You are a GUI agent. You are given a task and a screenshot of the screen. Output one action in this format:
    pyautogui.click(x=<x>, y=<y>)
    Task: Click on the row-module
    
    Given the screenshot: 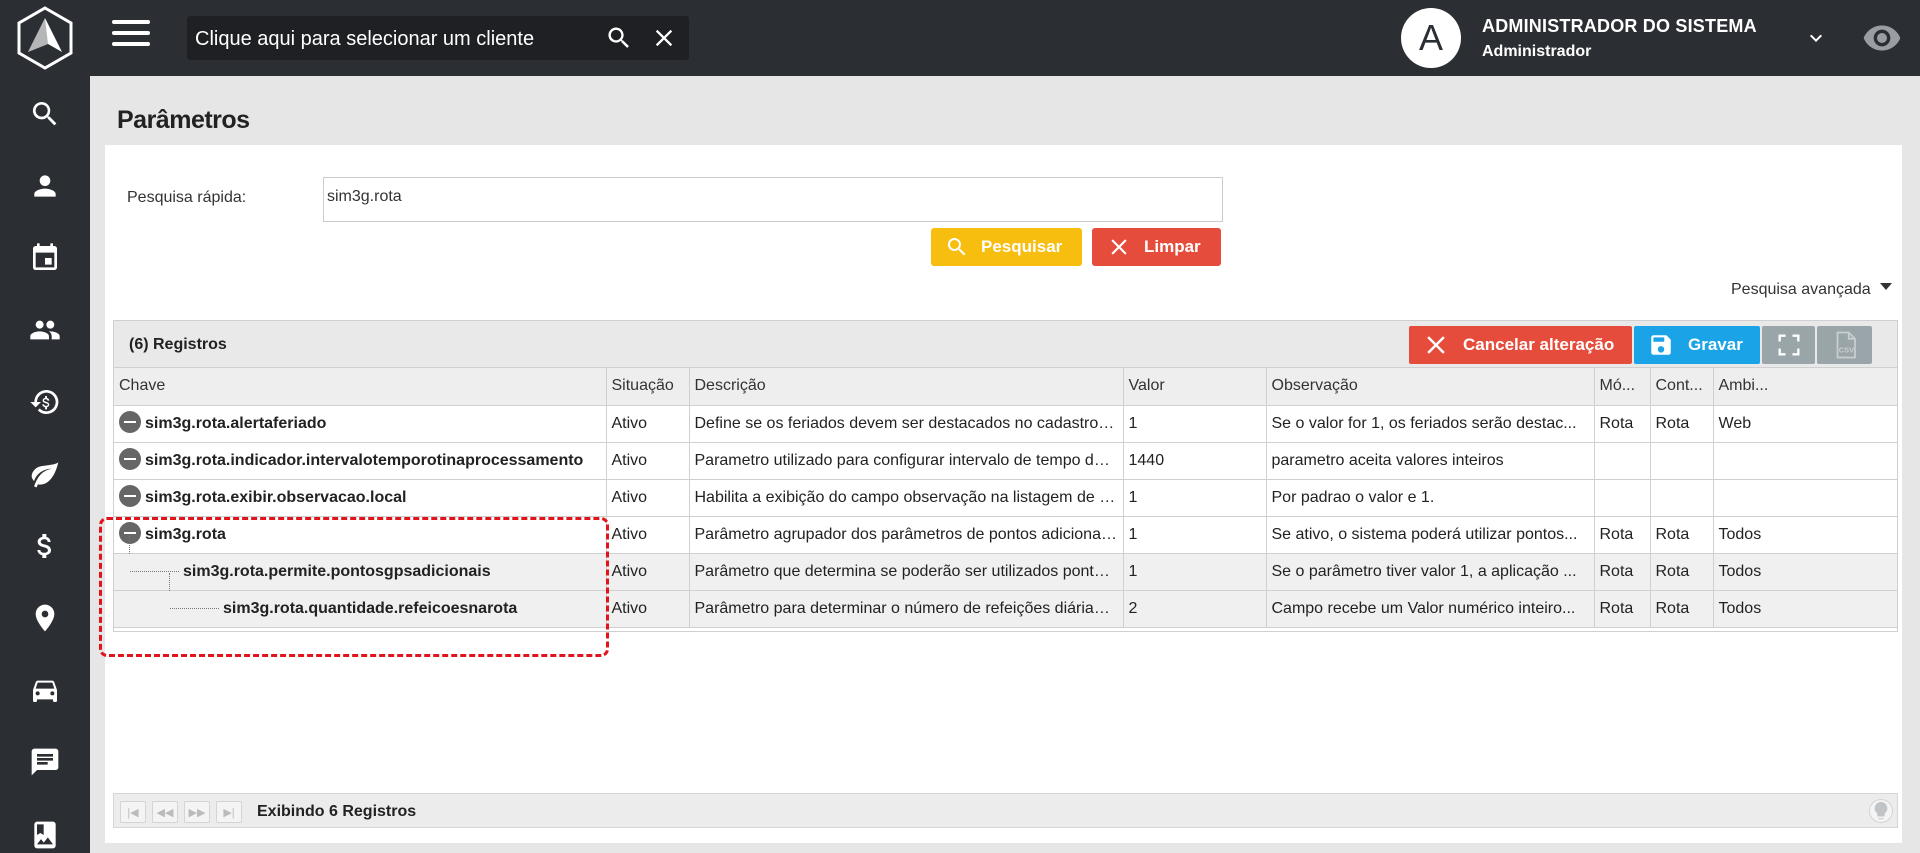 What is the action you would take?
    pyautogui.click(x=1622, y=461)
    